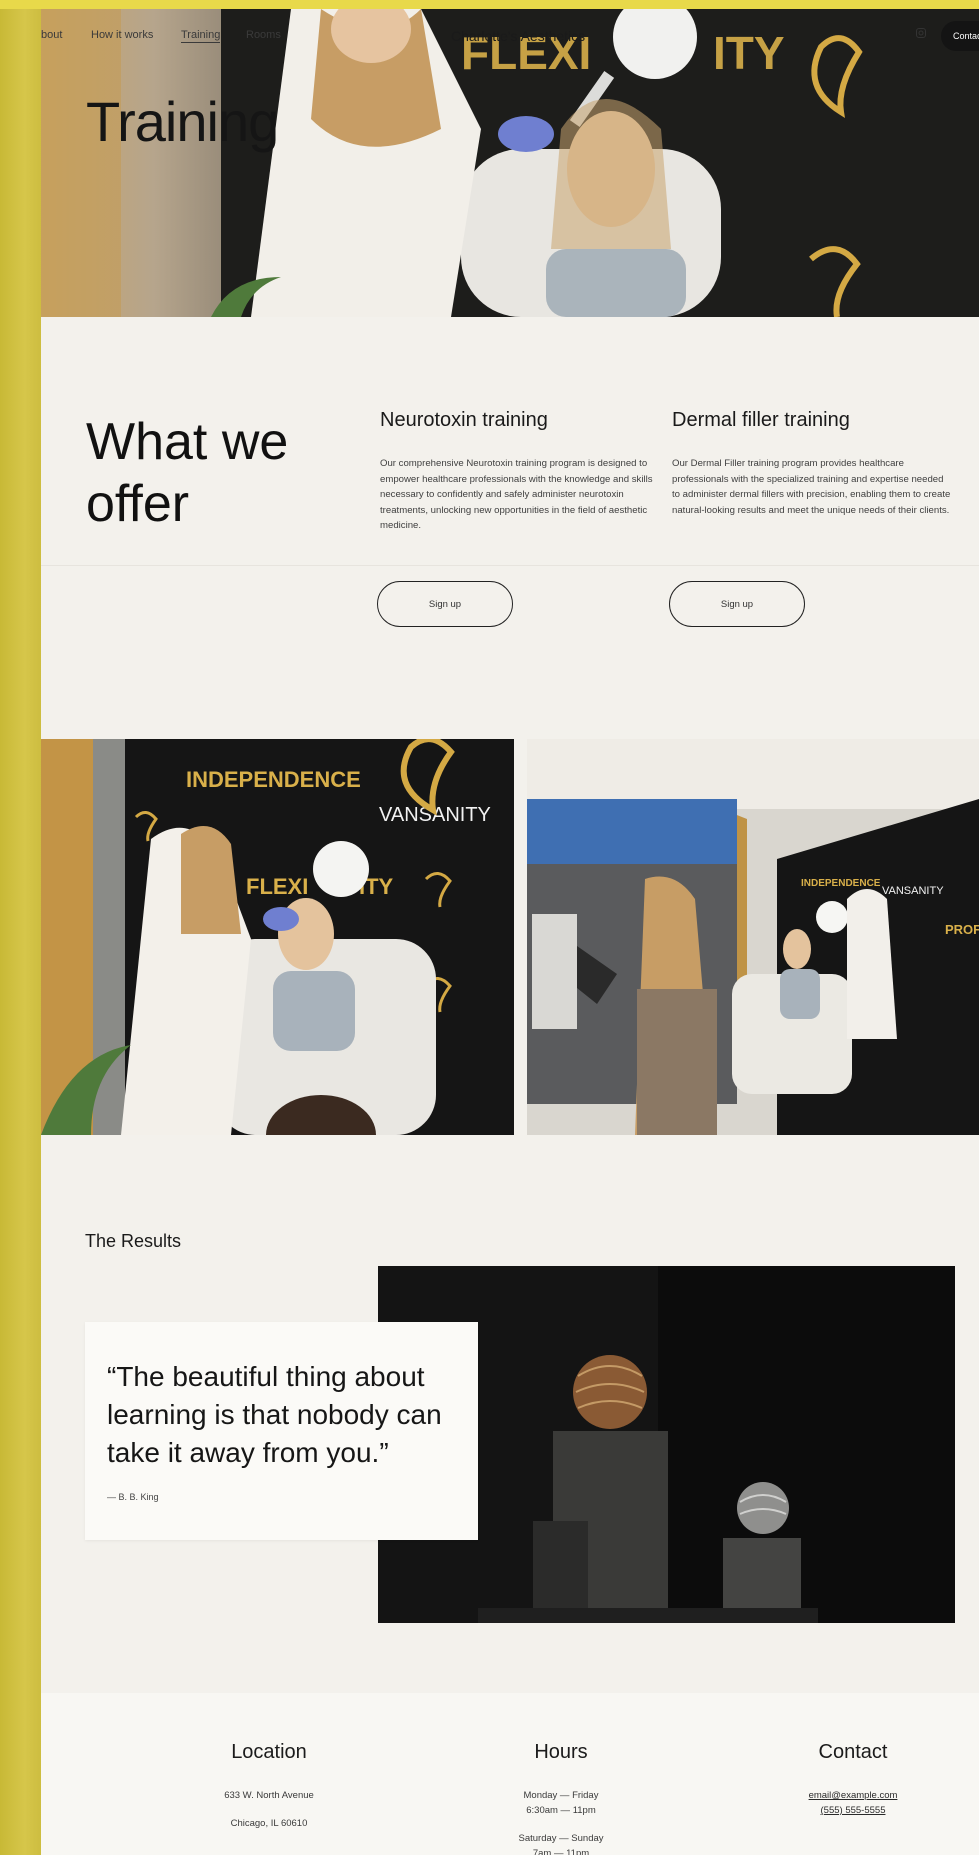 Image resolution: width=979 pixels, height=1855 pixels. I want to click on footer-weekday-time: 6:30am — 11pm, so click(561, 1810).